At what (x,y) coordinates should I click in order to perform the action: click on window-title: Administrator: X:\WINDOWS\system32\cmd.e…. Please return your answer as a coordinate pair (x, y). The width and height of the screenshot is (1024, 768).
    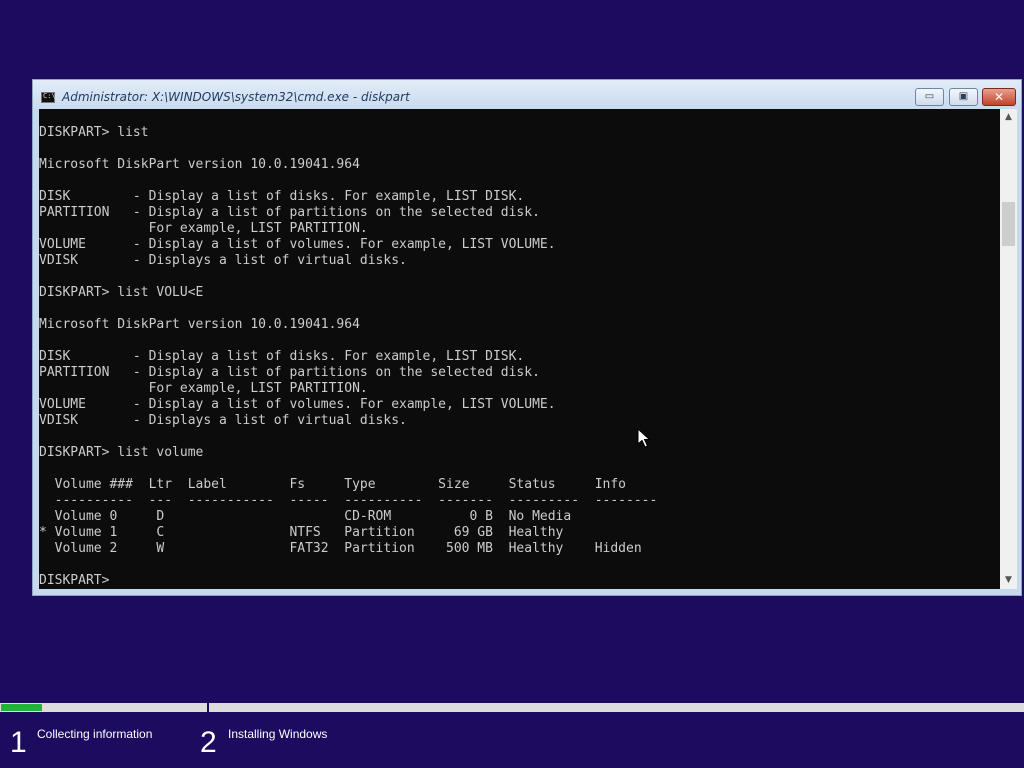
    Looking at the image, I should click on (236, 97).